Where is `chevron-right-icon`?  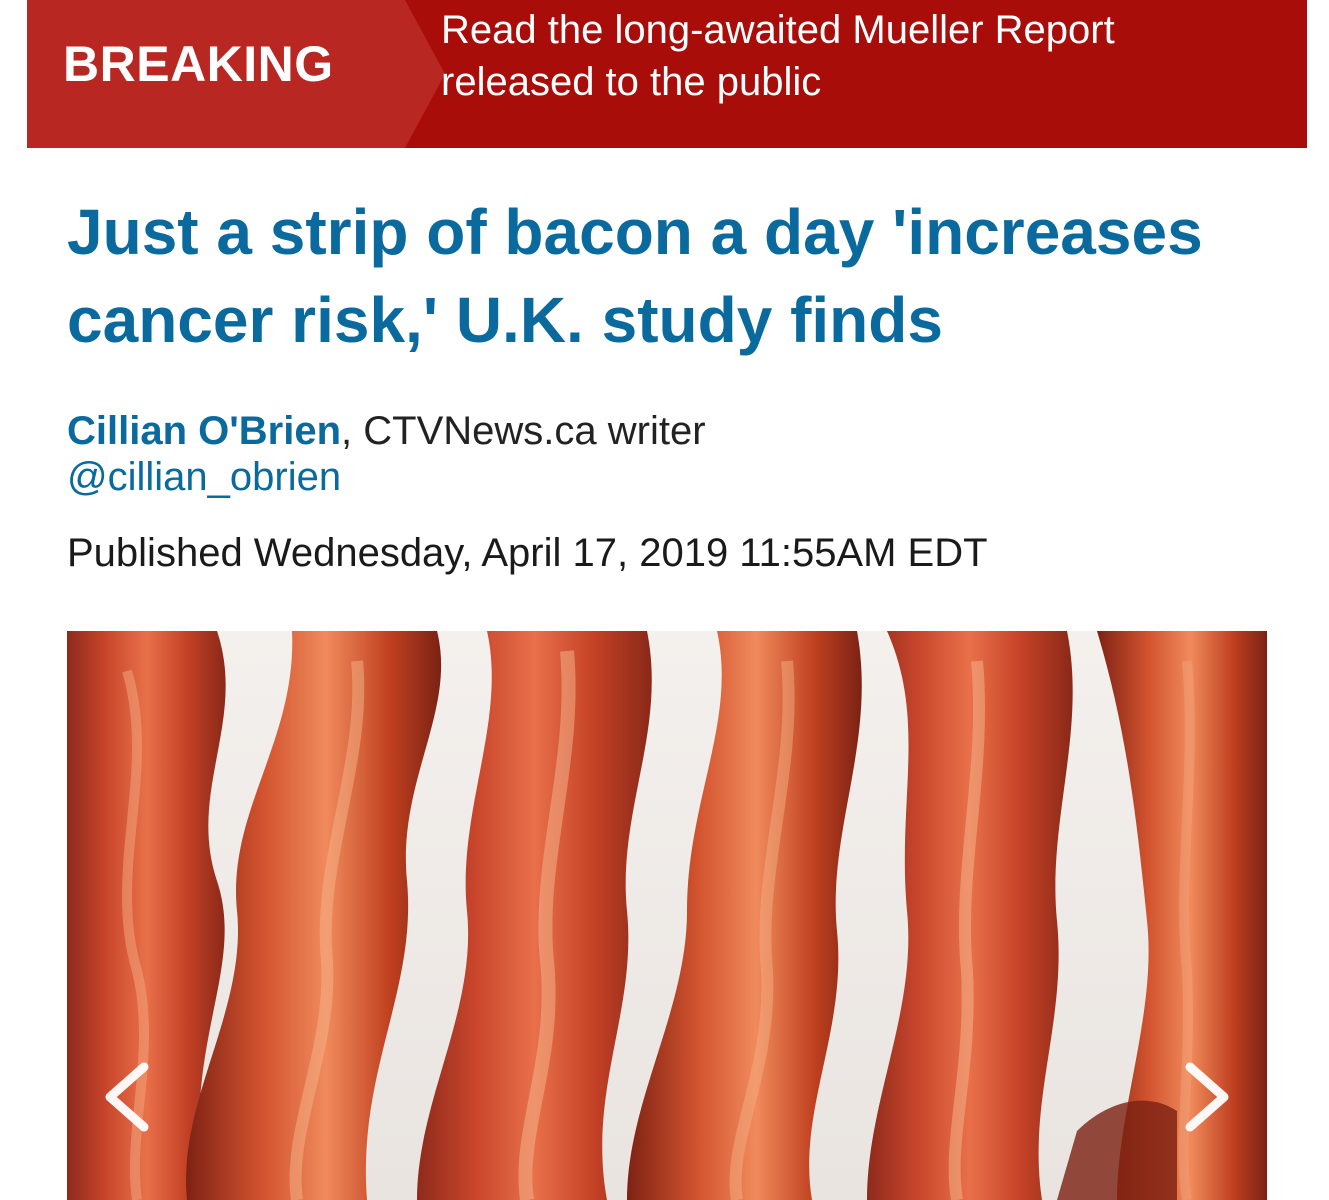 chevron-right-icon is located at coordinates (1207, 1097).